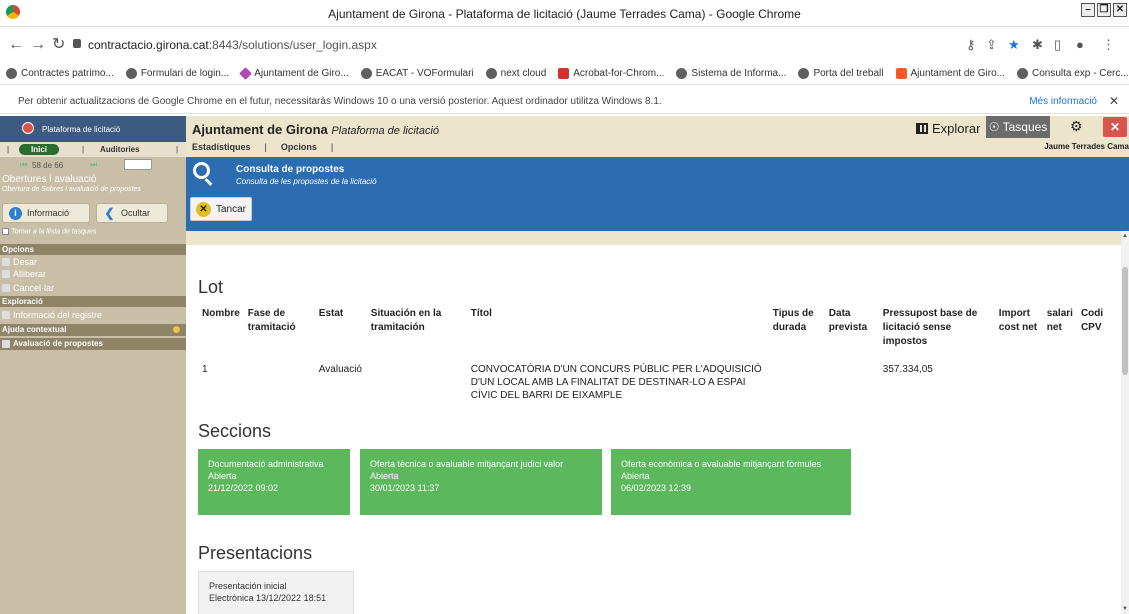 This screenshot has width=1129, height=614. Describe the element at coordinates (653, 238) in the screenshot. I see `header-strip` at that location.